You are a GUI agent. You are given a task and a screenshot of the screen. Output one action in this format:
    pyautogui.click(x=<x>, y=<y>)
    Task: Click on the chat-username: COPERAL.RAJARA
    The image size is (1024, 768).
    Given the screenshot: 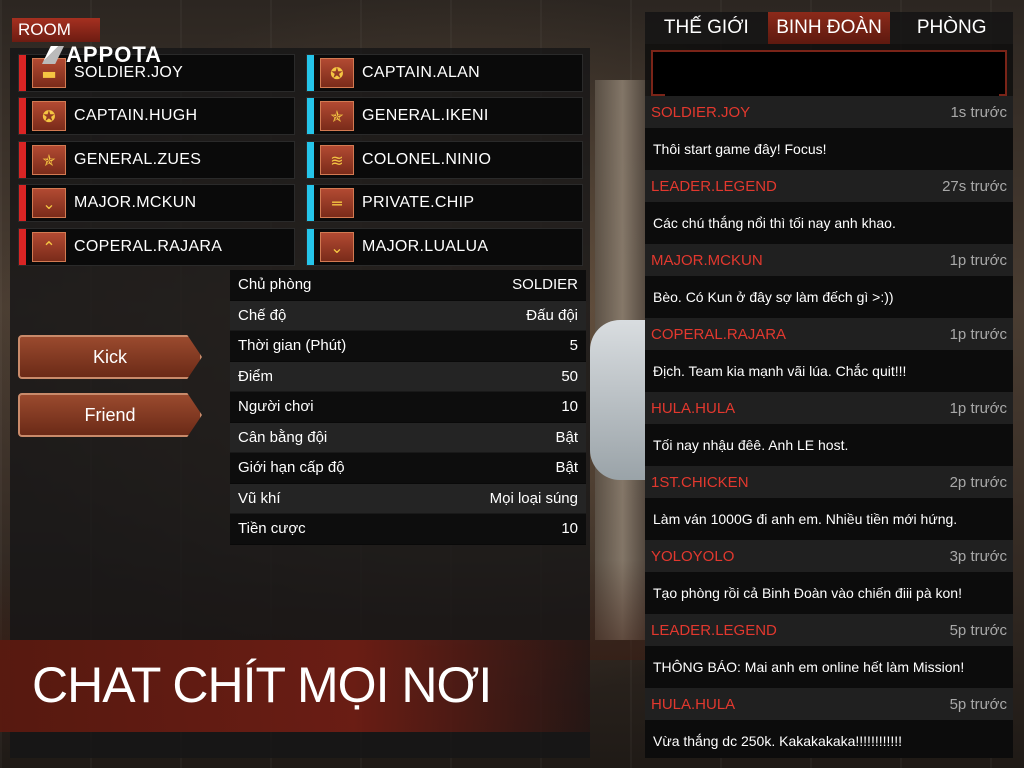 What is the action you would take?
    pyautogui.click(x=718, y=334)
    